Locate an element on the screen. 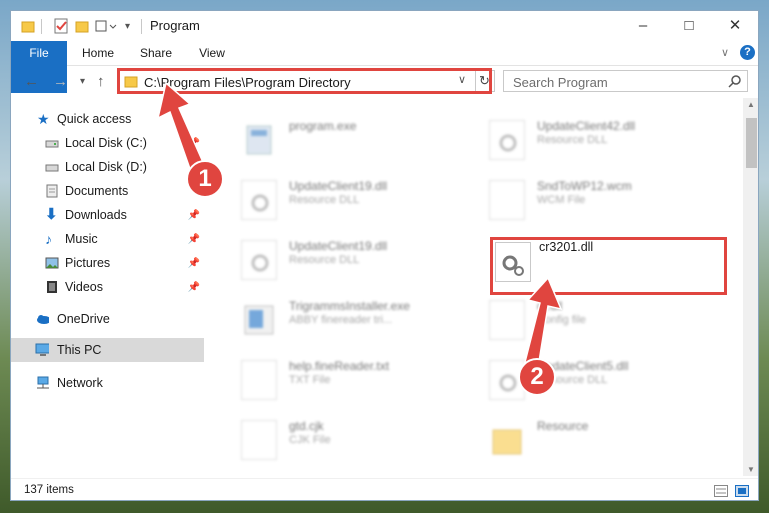 This screenshot has height=513, width=769. file-name: Resource is located at coordinates (563, 426).